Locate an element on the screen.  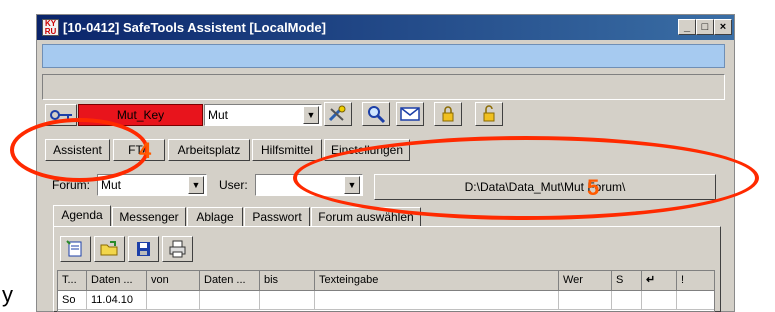
nav-arbeitsplatz-button: Arbeitsplatz is located at coordinates (209, 150).